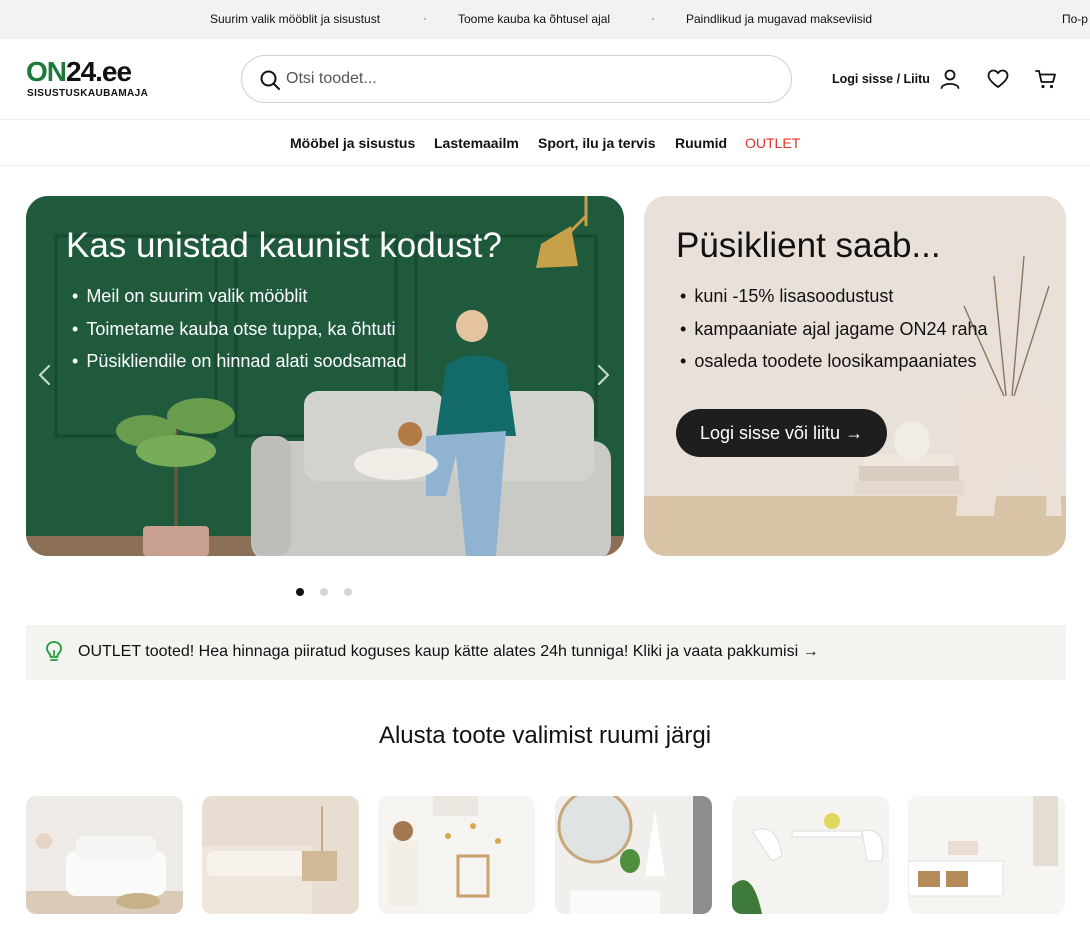  I want to click on promo-bullet: kampaaniate ajal jagame ON24 raha, so click(833, 335).